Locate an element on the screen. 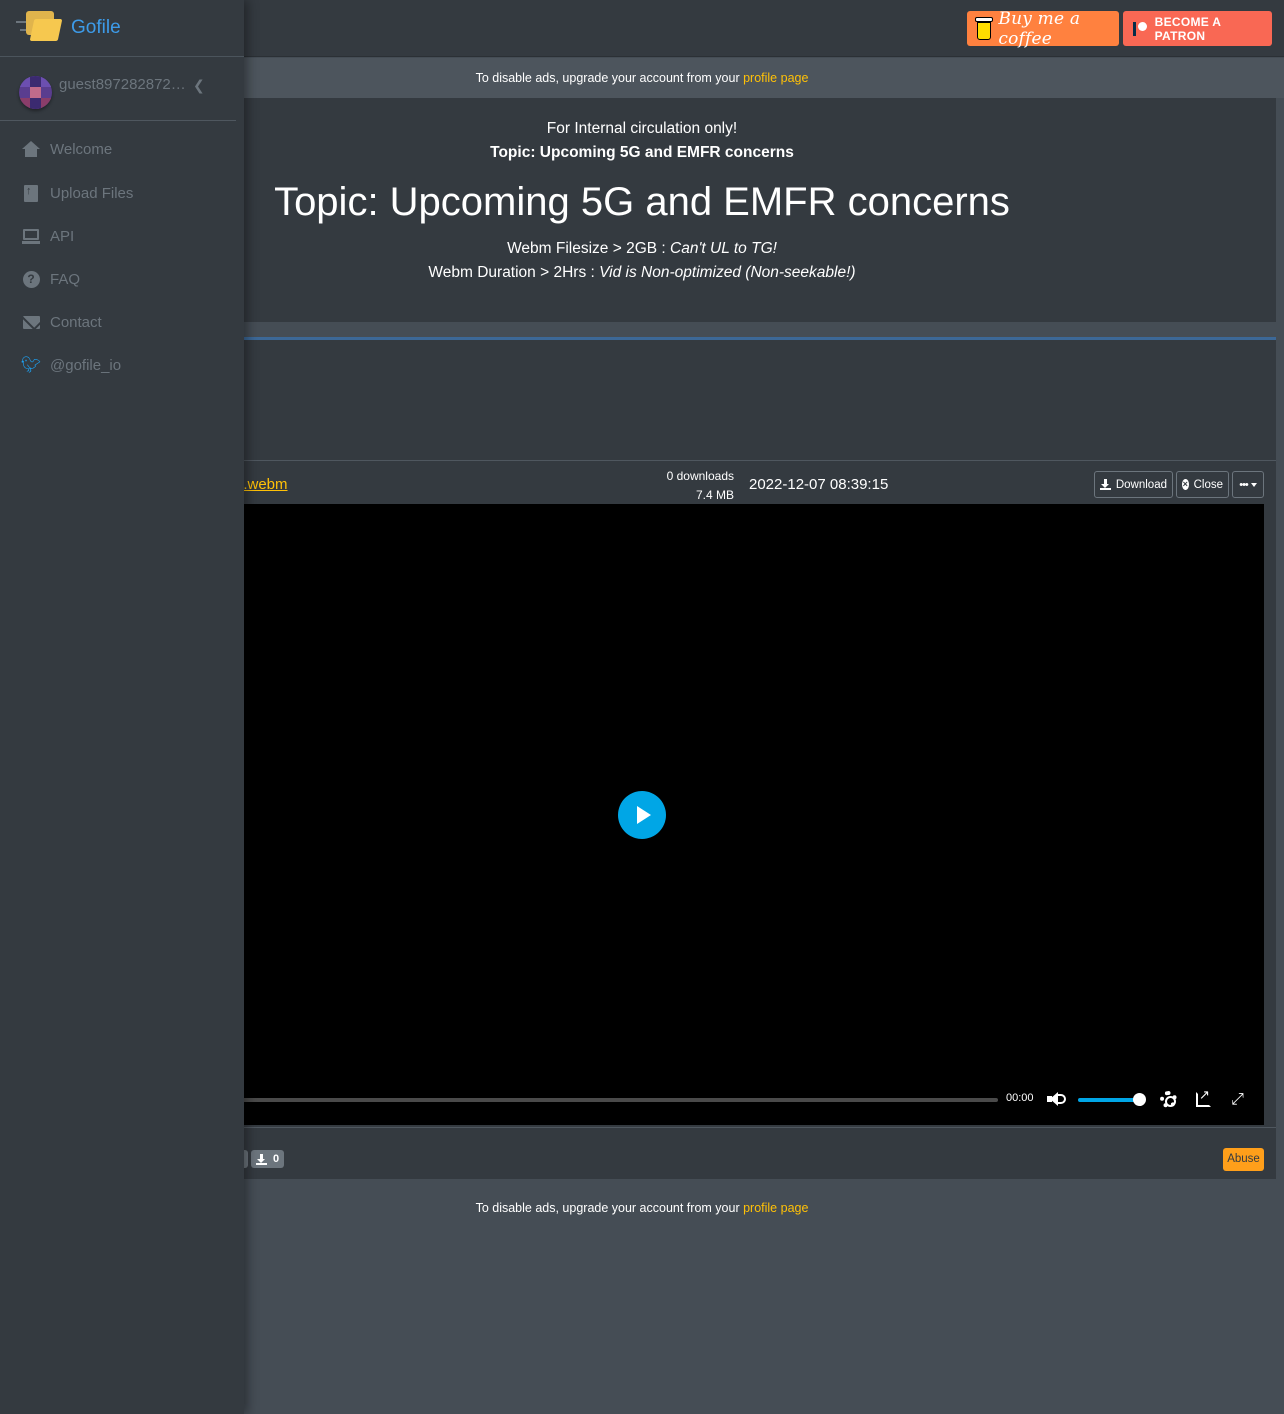 Image resolution: width=1284 pixels, height=1414 pixels. filesize-note-italic: Can't UL to TG! is located at coordinates (723, 248).